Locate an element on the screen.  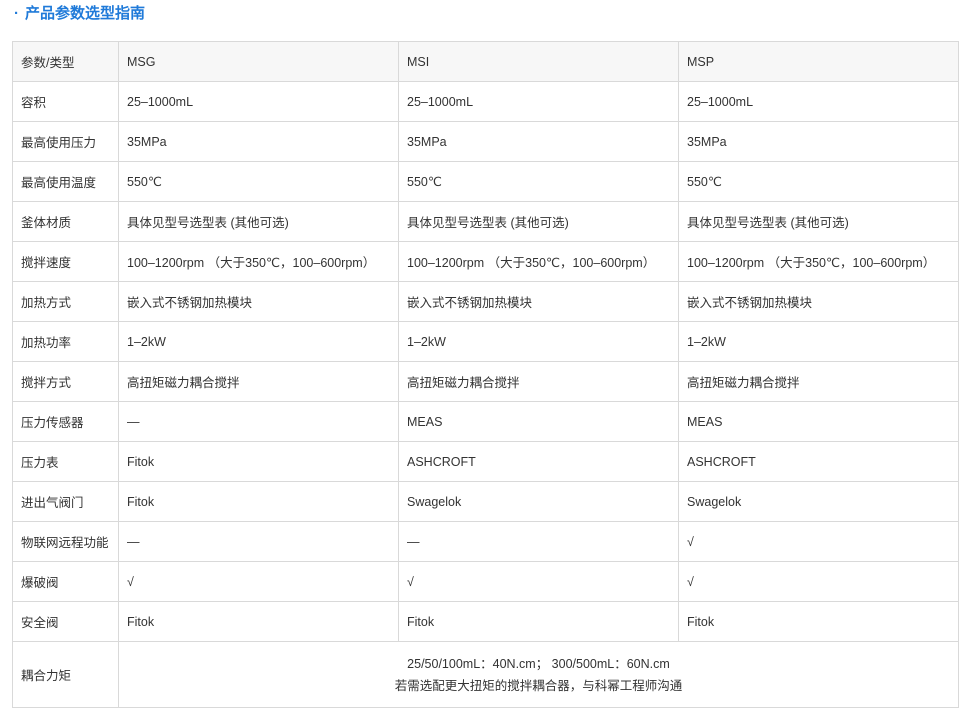
row-label: 压力传感器 is located at coordinates (65, 421).